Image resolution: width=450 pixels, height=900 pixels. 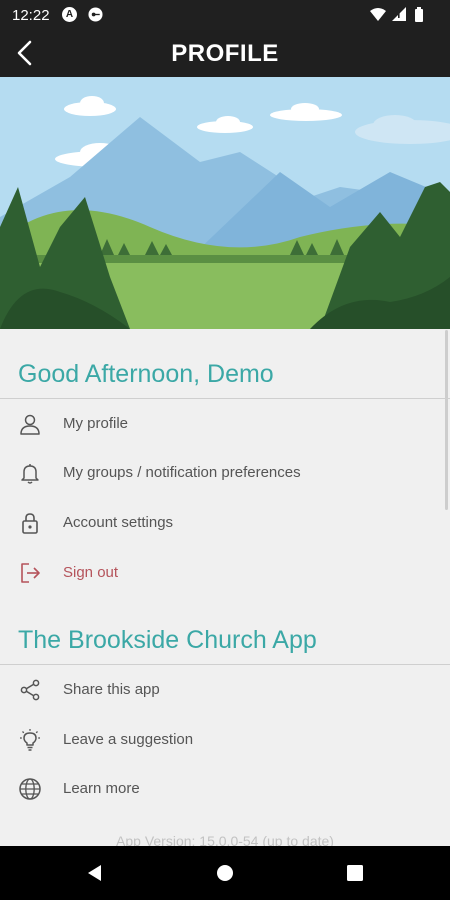 What do you see at coordinates (95, 14) in the screenshot?
I see `key-notification-icon` at bounding box center [95, 14].